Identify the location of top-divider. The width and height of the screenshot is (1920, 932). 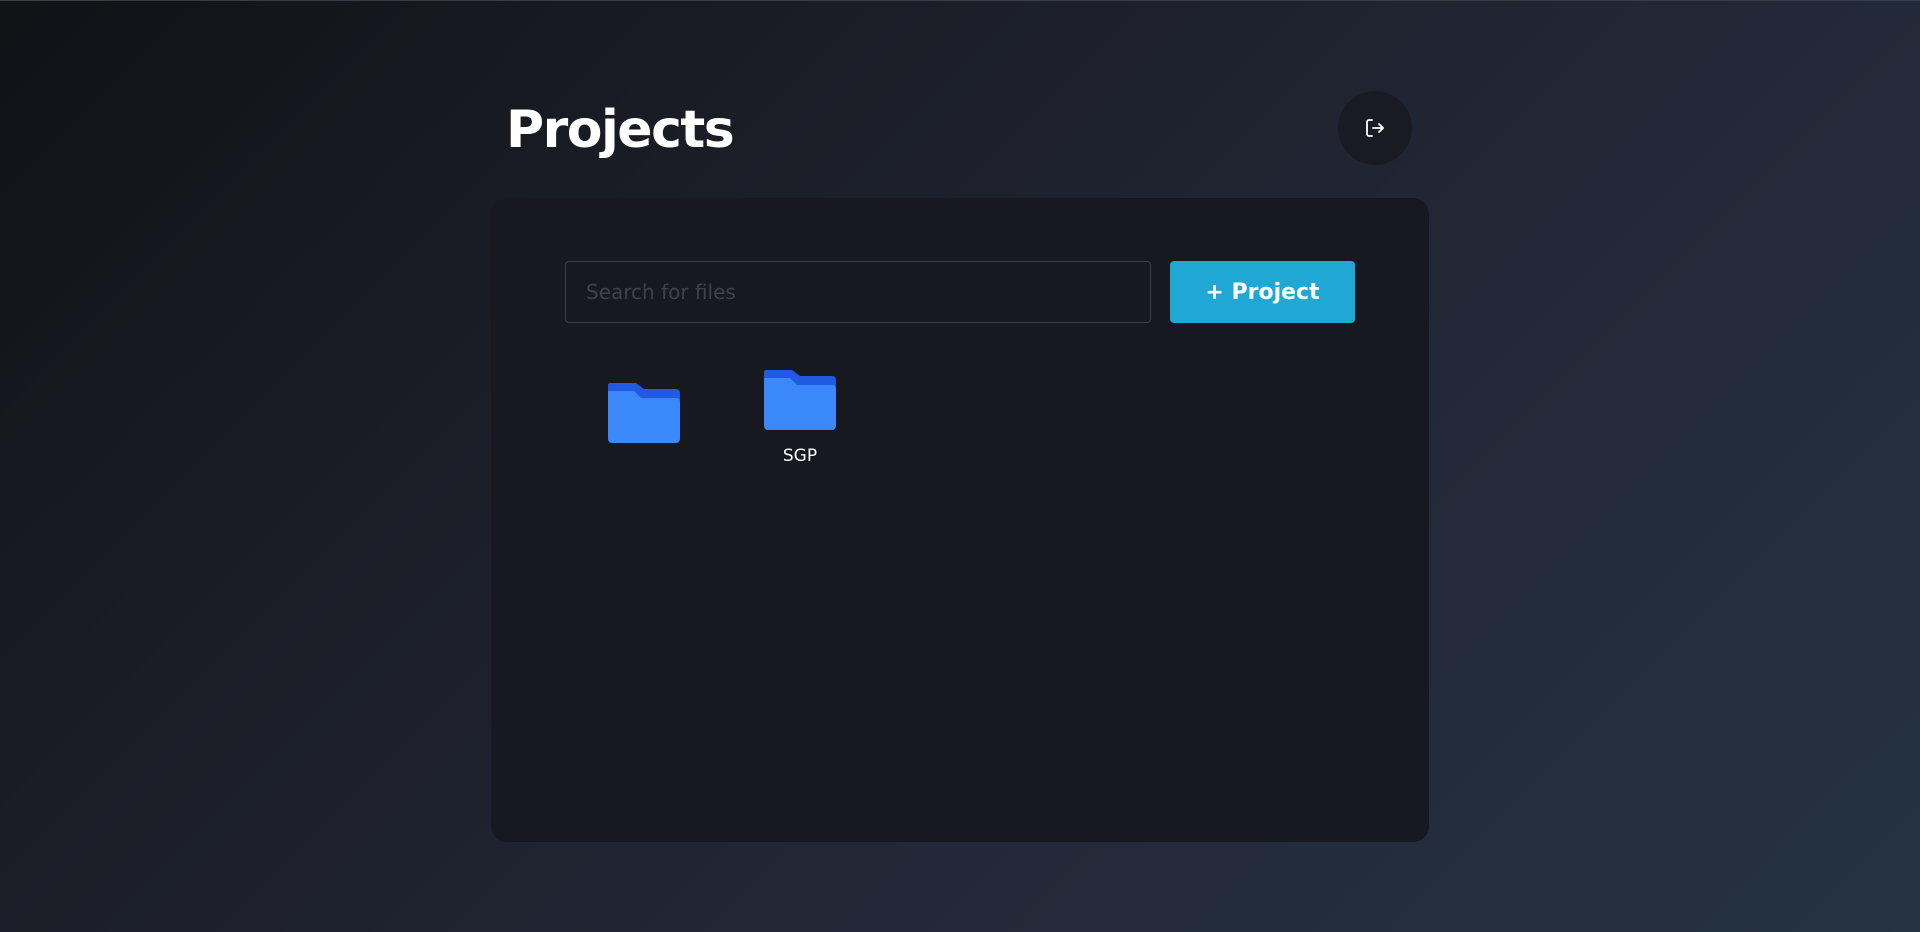
(960, 0).